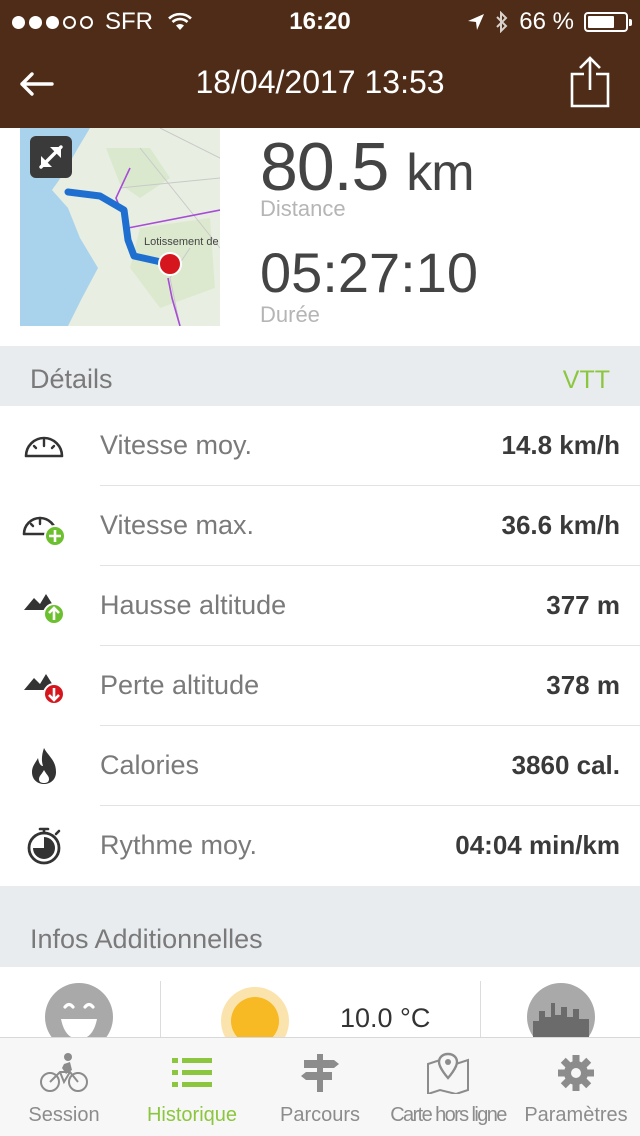 The height and width of the screenshot is (1136, 640). What do you see at coordinates (79, 1009) in the screenshot?
I see `smiley-feeling-icon` at bounding box center [79, 1009].